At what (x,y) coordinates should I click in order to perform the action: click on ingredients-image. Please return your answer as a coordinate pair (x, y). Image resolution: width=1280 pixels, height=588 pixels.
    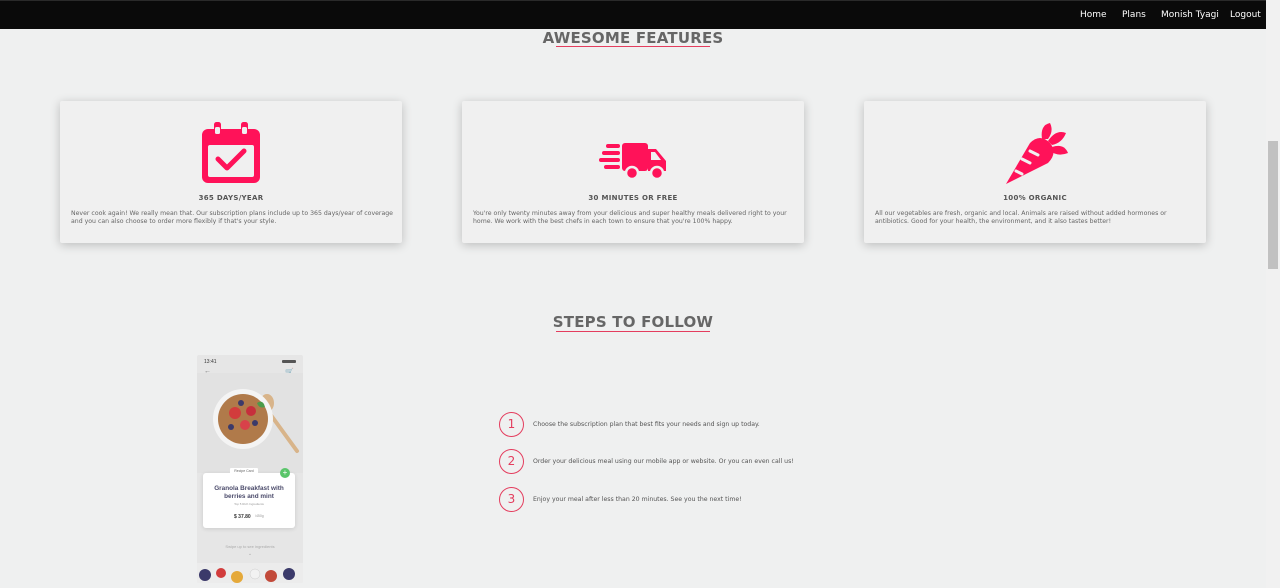
    Looking at the image, I should click on (250, 573).